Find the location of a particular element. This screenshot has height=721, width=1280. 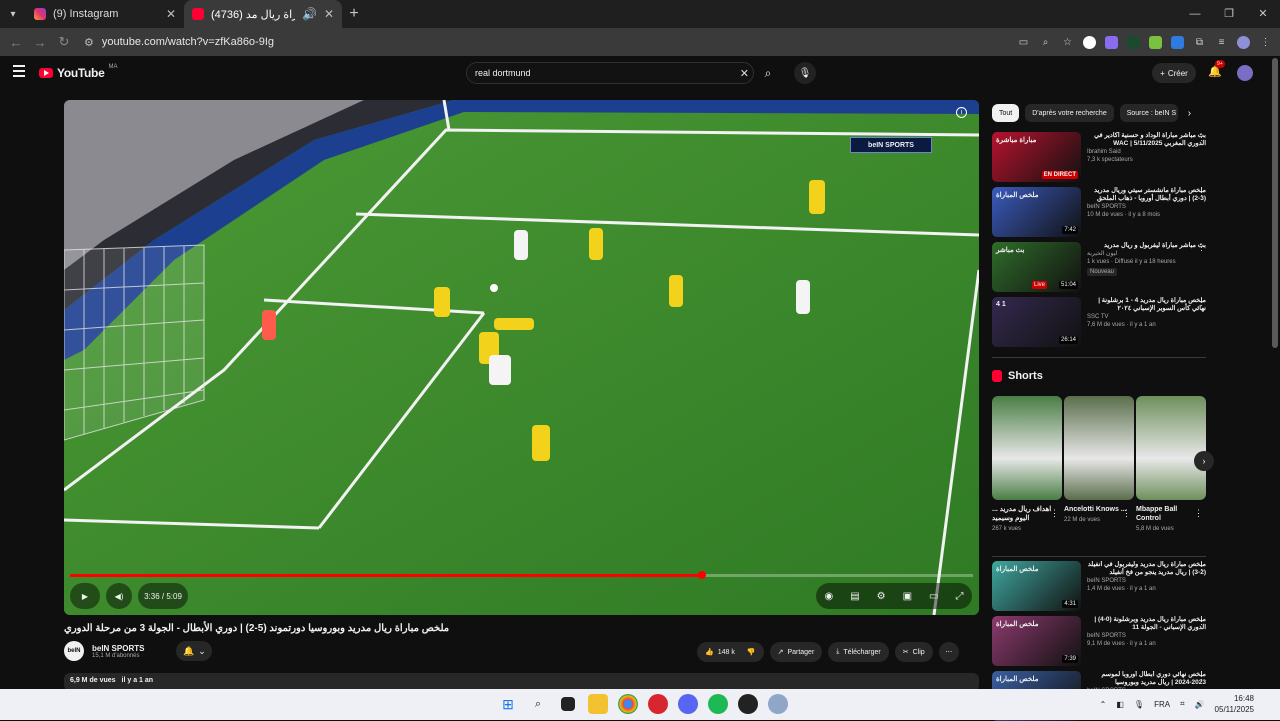

scrollbar is located at coordinates (1275, 203).